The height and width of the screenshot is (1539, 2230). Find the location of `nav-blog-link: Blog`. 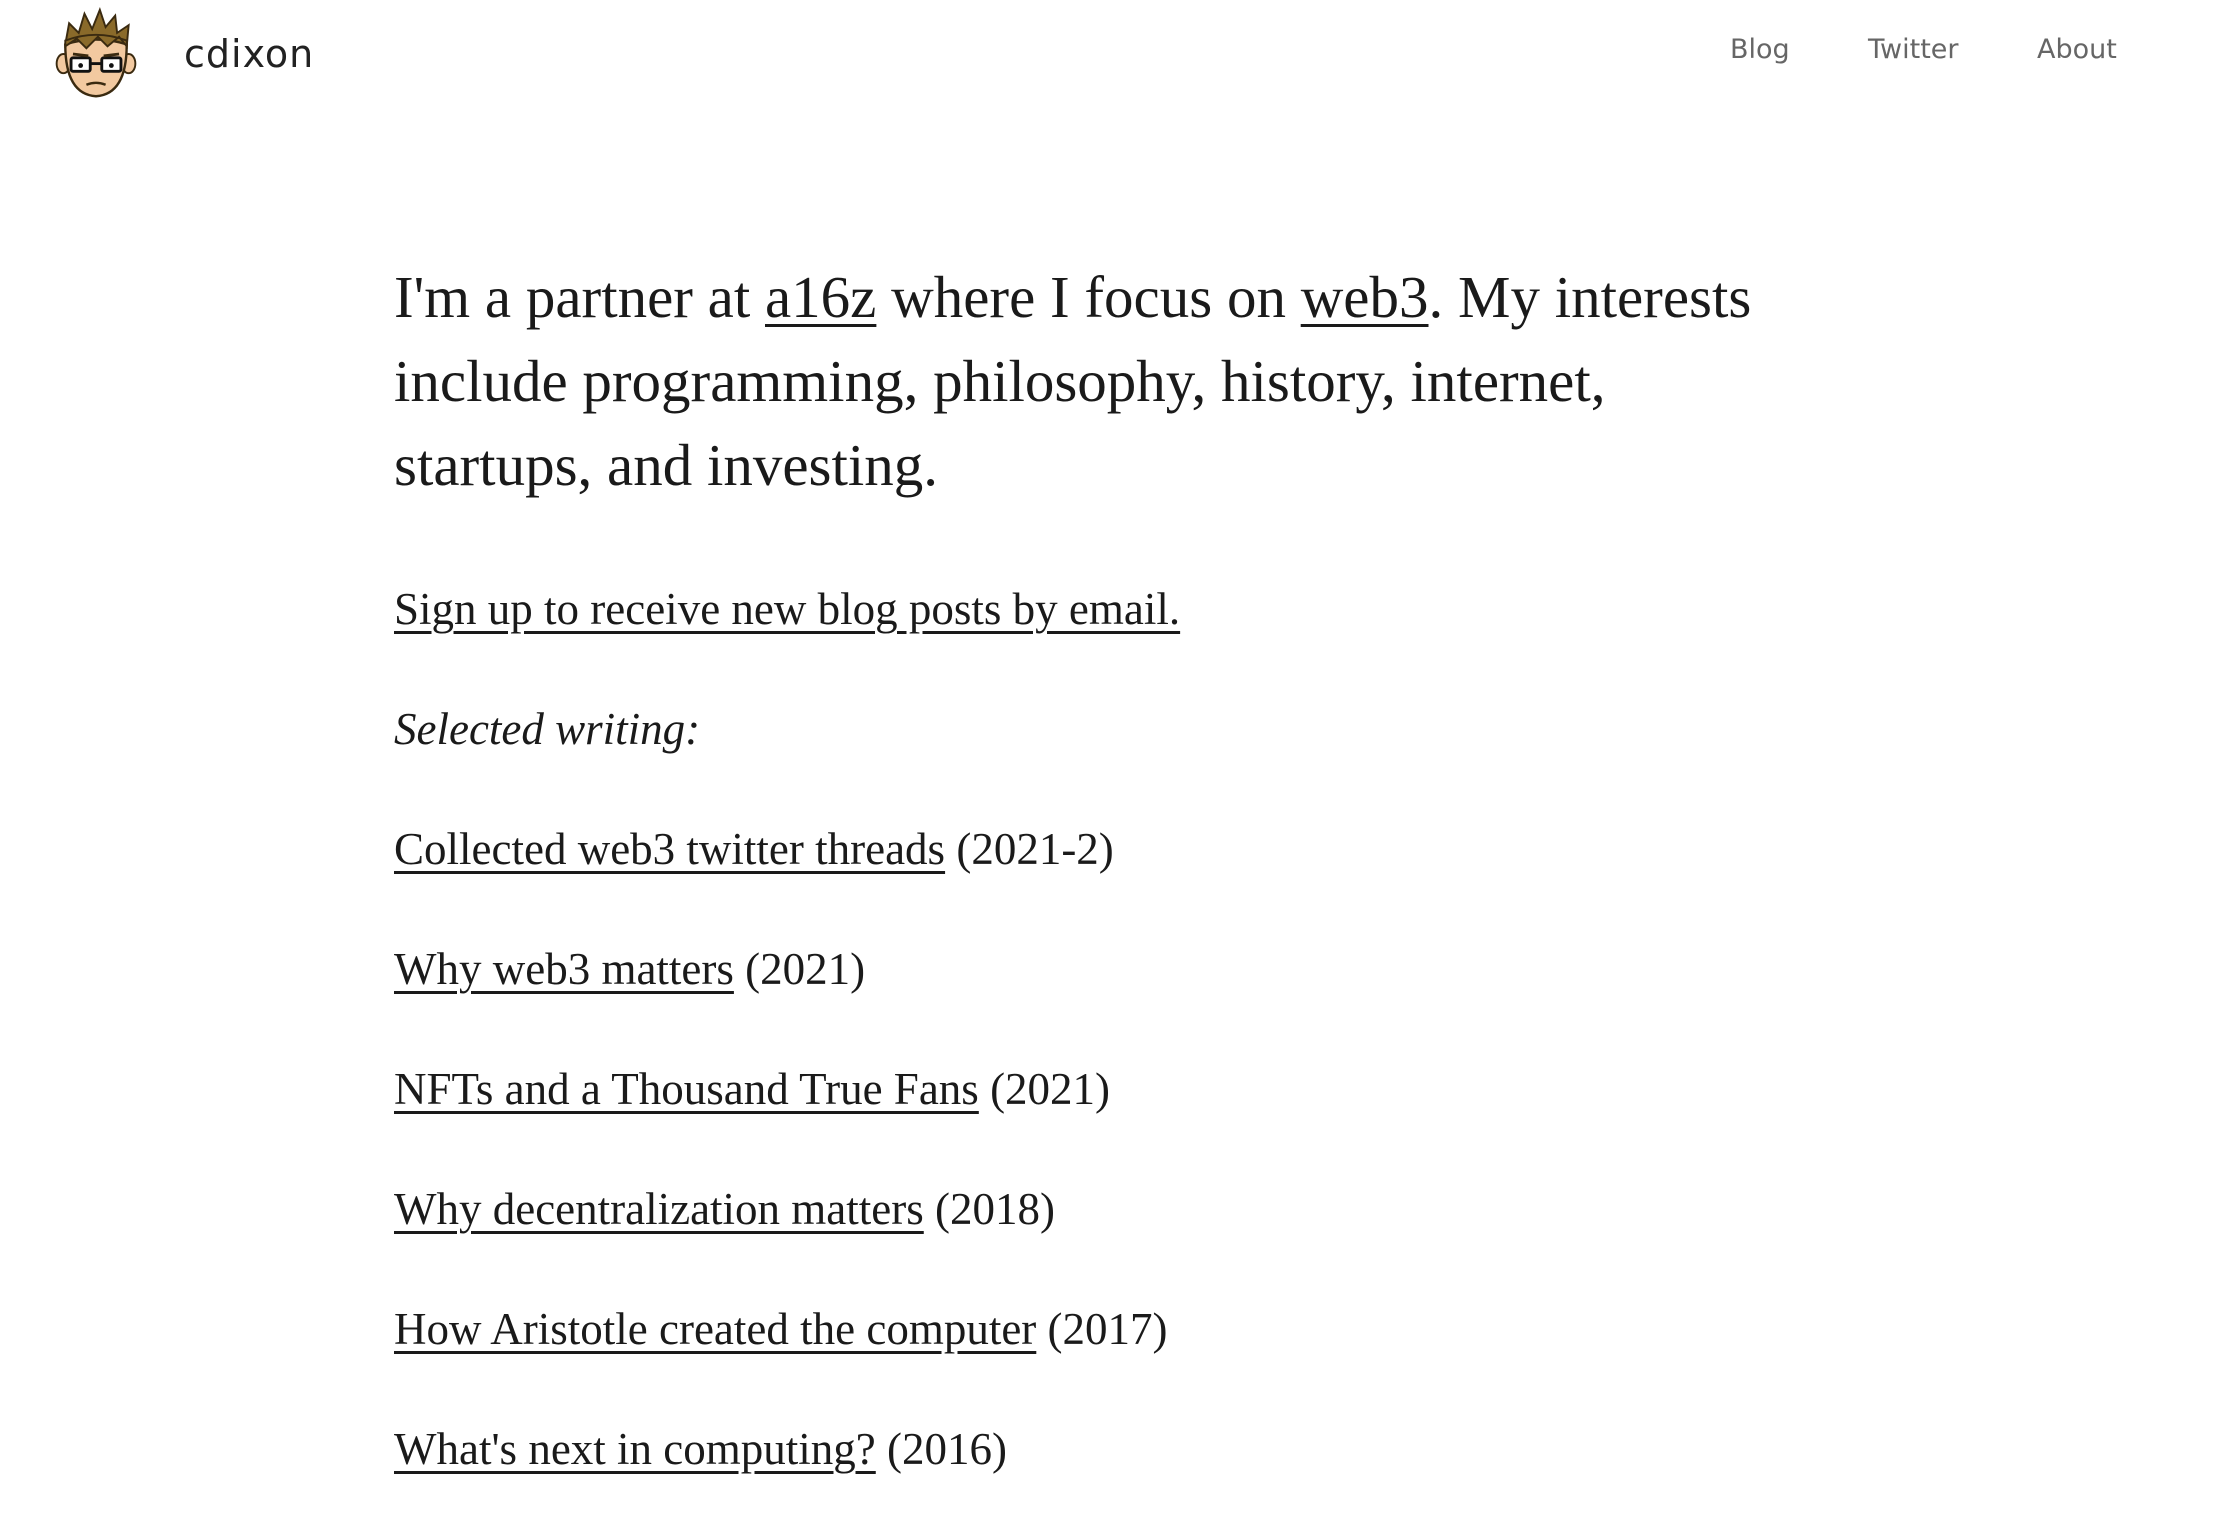

nav-blog-link: Blog is located at coordinates (1760, 49).